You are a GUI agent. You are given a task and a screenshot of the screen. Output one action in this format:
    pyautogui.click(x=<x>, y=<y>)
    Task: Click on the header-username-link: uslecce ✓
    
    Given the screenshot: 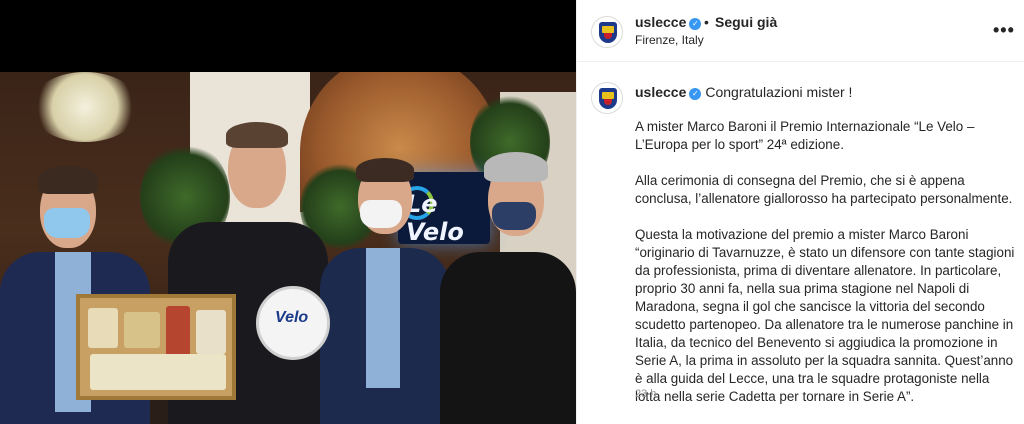 What is the action you would take?
    pyautogui.click(x=668, y=23)
    